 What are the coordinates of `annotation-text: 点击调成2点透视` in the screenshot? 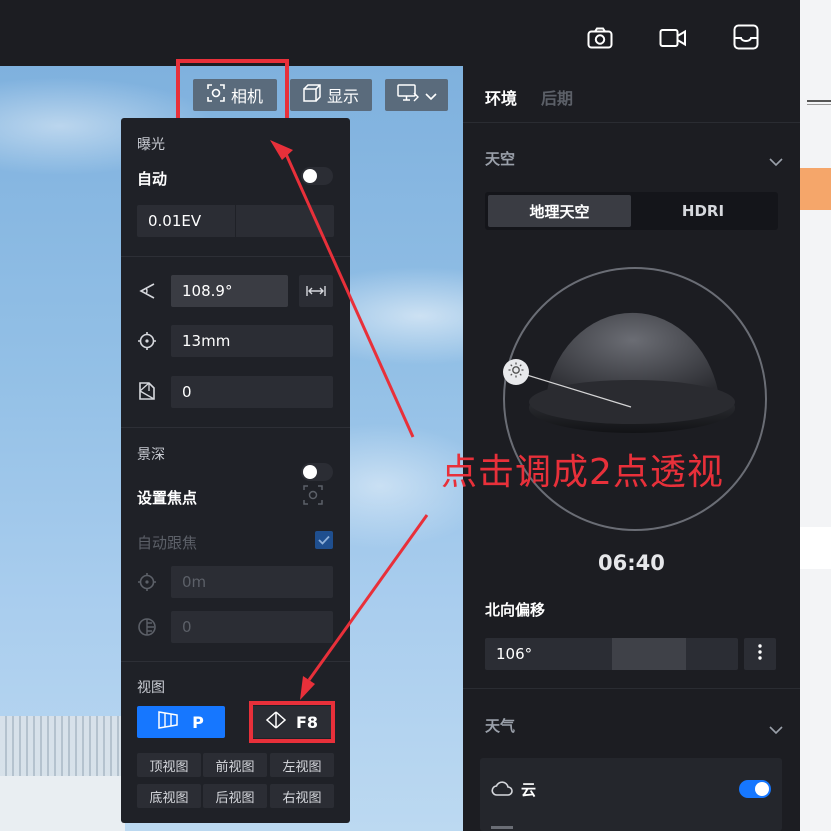 It's located at (582, 472).